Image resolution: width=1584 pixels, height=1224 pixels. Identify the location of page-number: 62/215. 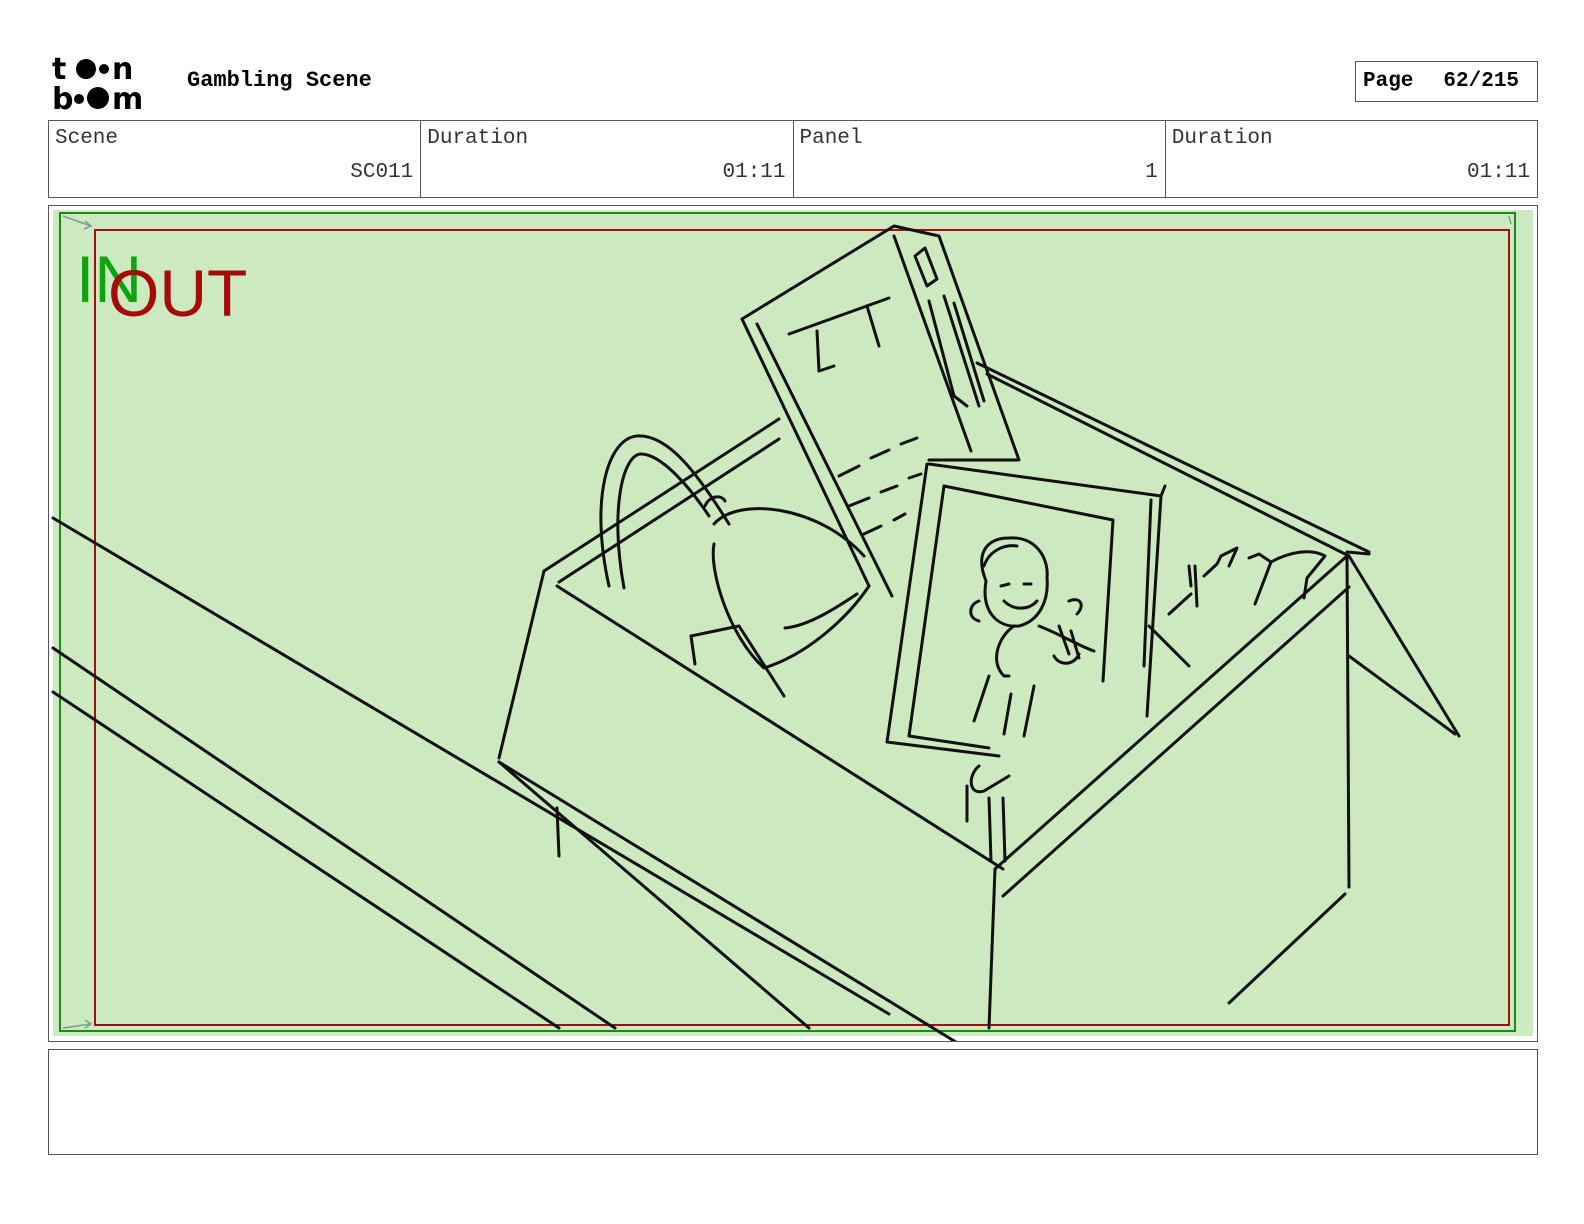
(1481, 81).